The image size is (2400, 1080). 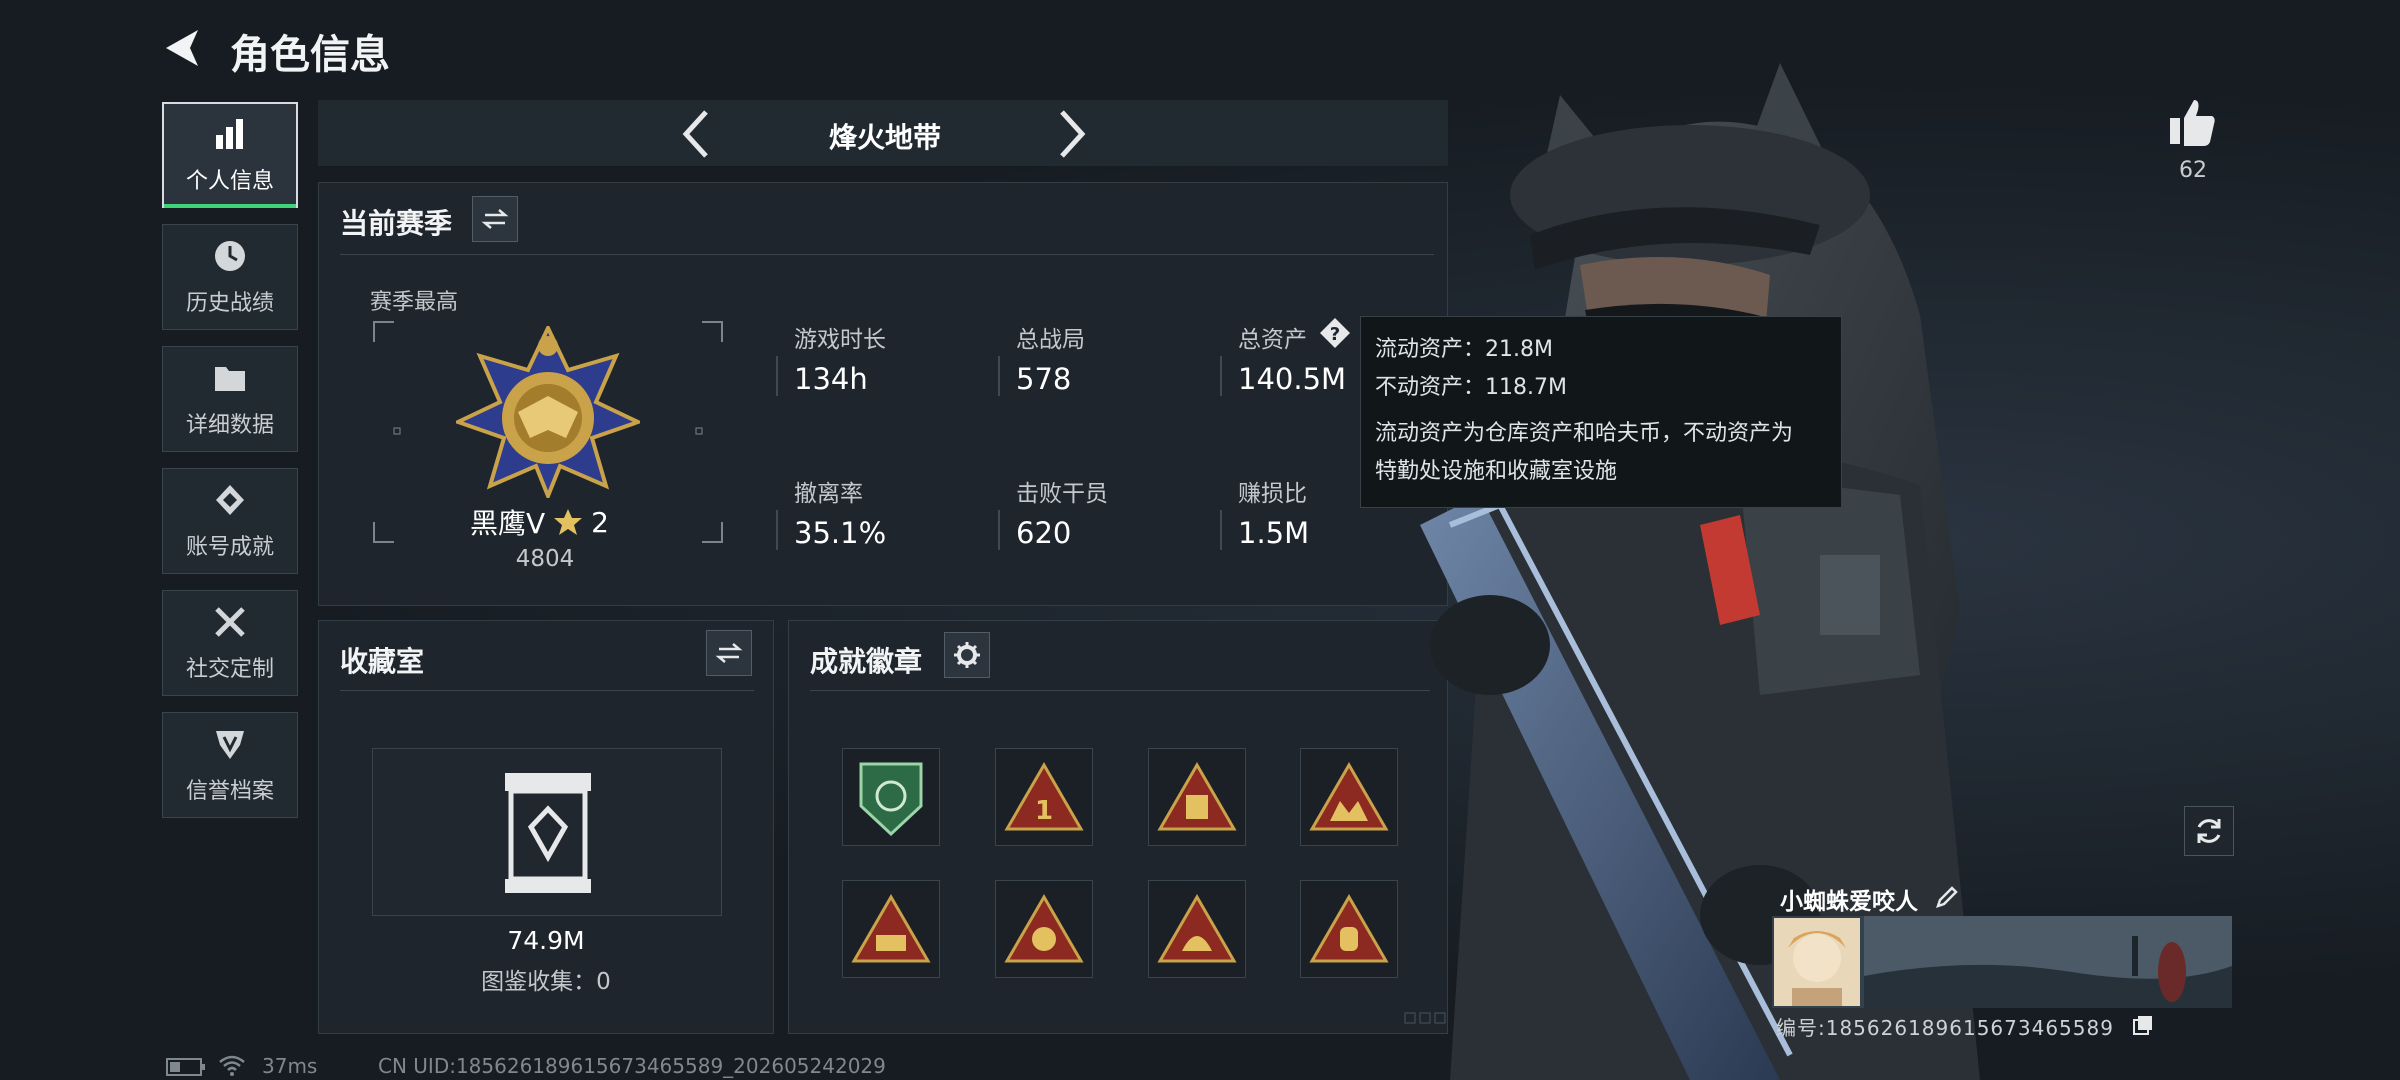 What do you see at coordinates (310, 55) in the screenshot?
I see `page-title: 角色信息` at bounding box center [310, 55].